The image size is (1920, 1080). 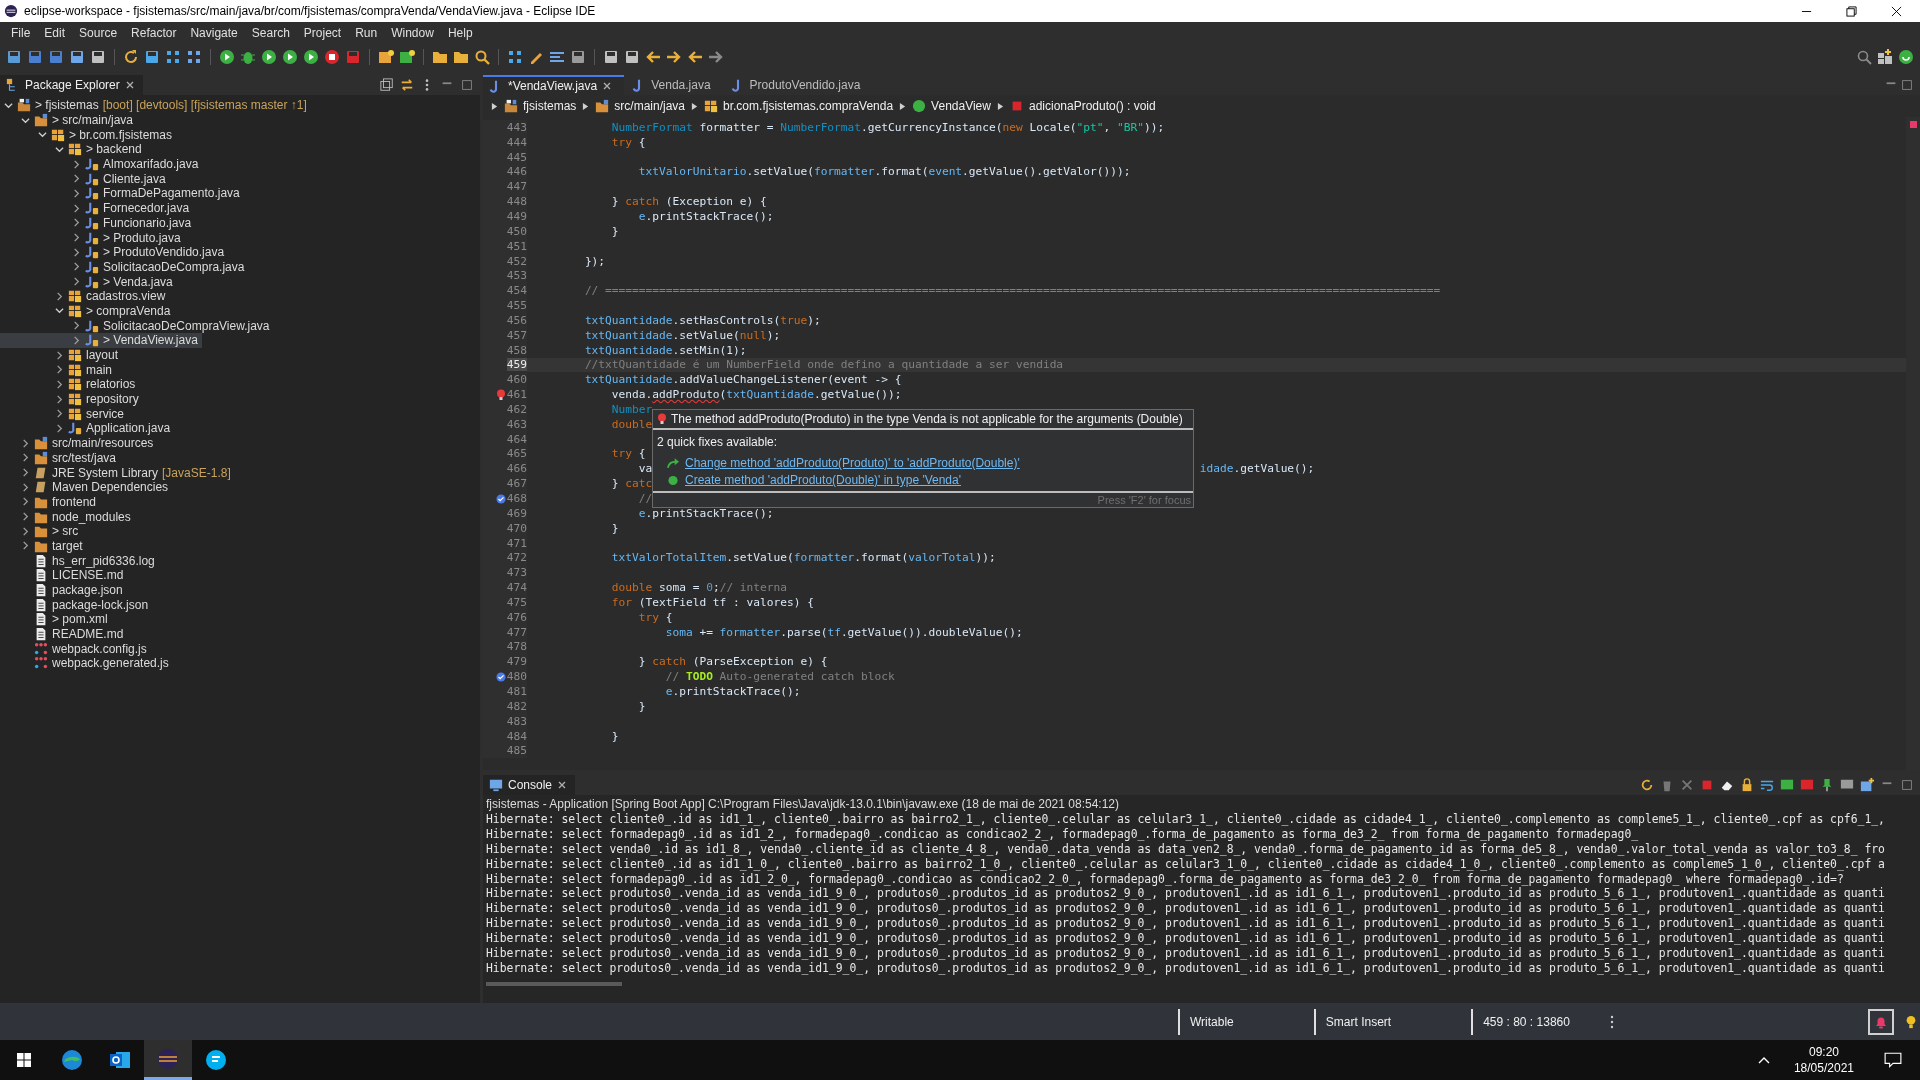 I want to click on tree-item: > br.com.fjsistemas, so click(x=88, y=135).